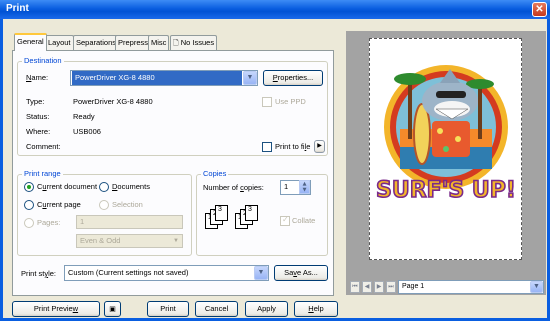 The width and height of the screenshot is (550, 321). I want to click on destination-group-title: Destination, so click(43, 60).